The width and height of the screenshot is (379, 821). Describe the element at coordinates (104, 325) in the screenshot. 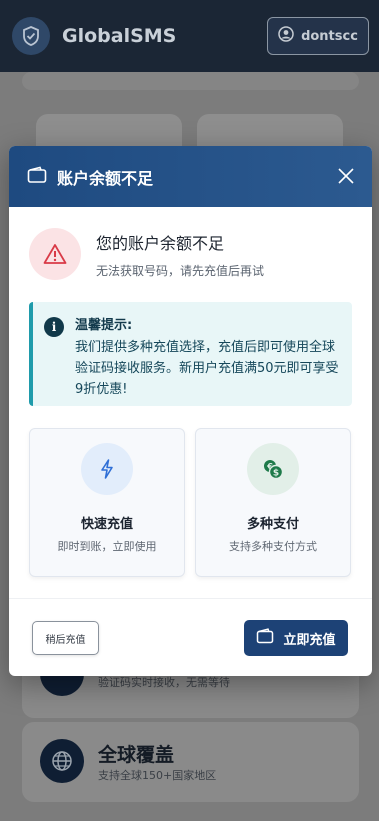

I see `tip-title: 温馨提示:` at that location.